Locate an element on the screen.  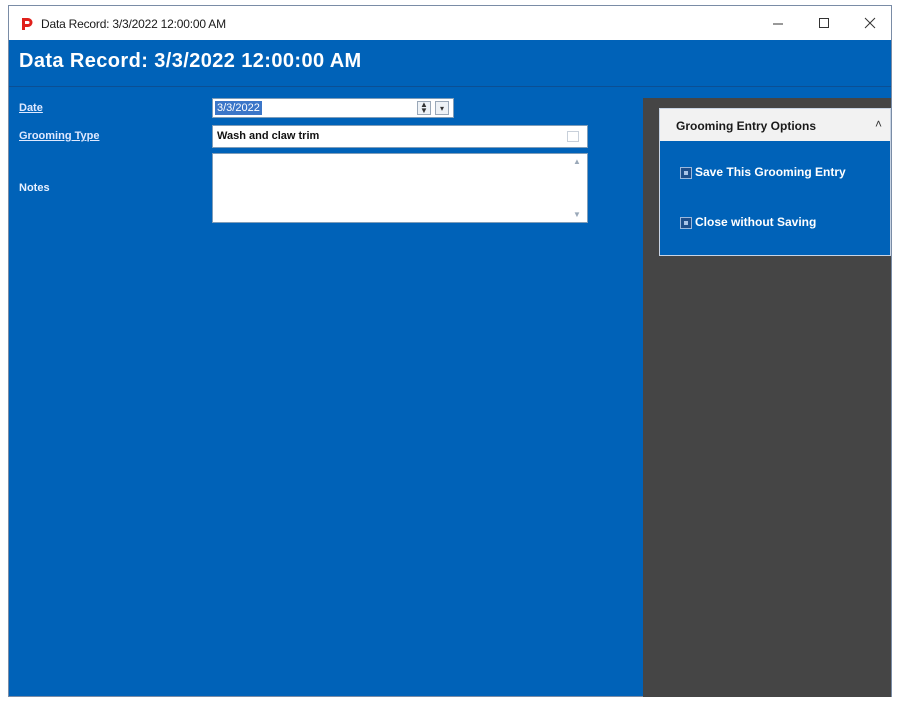
dropdown-icon is located at coordinates (573, 136).